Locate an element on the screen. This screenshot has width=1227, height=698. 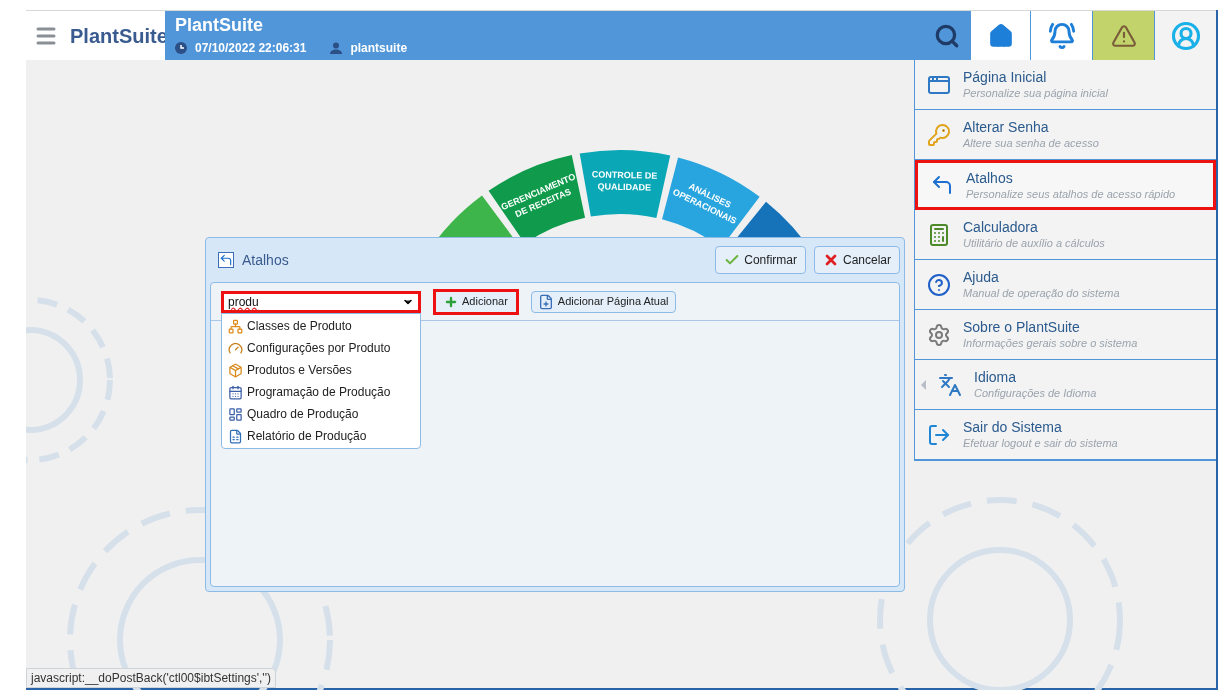
cancel-button: Cancelar is located at coordinates (856, 260).